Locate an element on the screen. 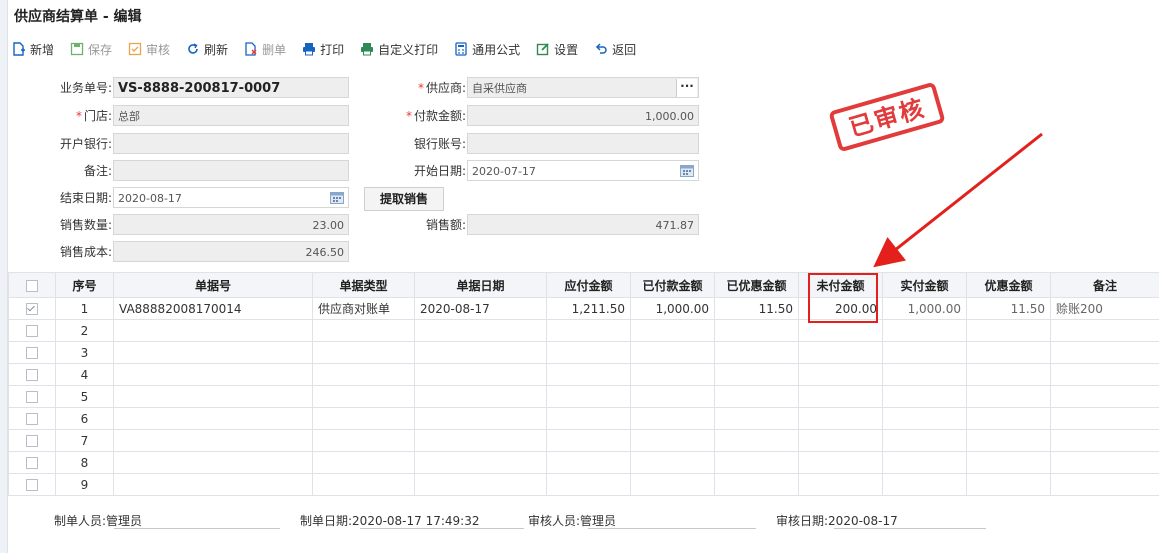 The height and width of the screenshot is (553, 1159). table-row: 3 is located at coordinates (583, 352).